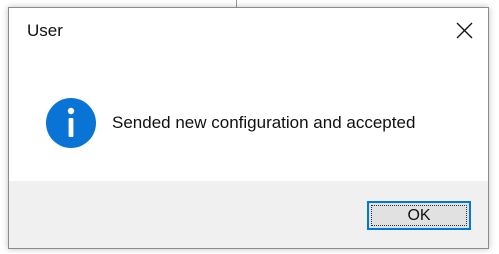 This screenshot has width=499, height=254. Describe the element at coordinates (264, 122) in the screenshot. I see `dialog-message: Sended new configuration and accepted` at that location.